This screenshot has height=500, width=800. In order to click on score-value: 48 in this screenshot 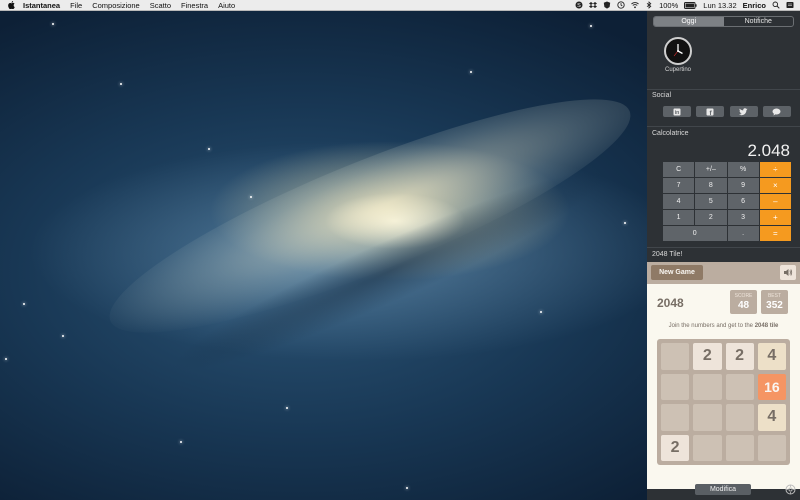, I will do `click(743, 305)`.